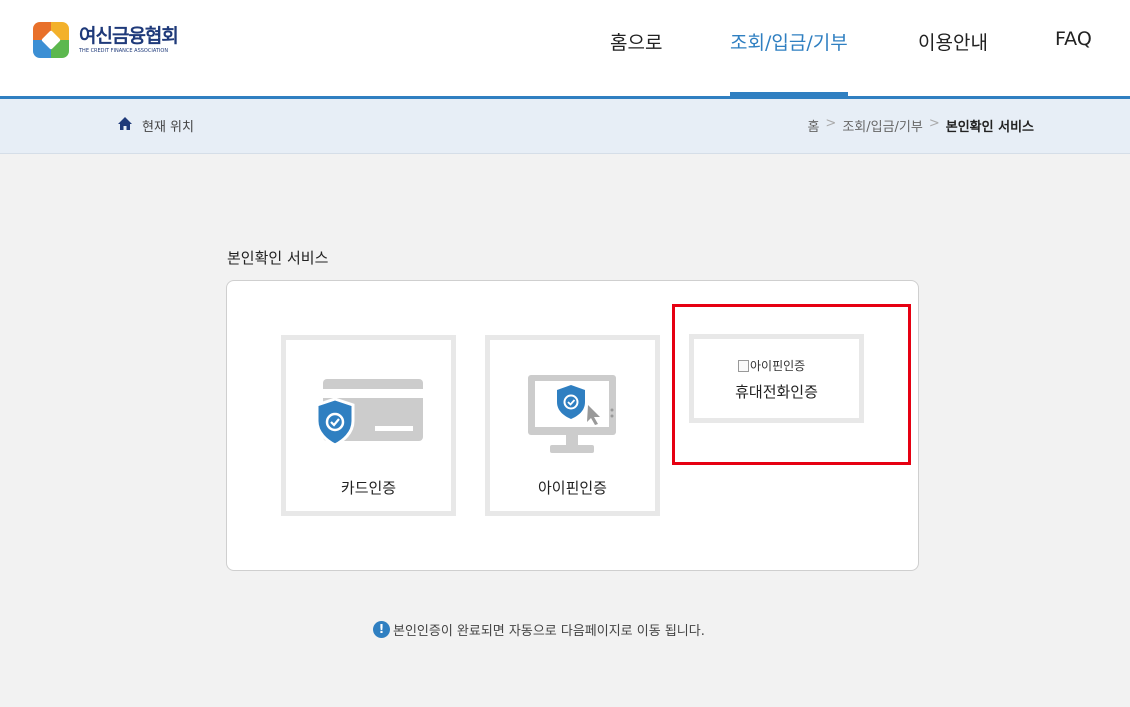 The height and width of the screenshot is (707, 1130). Describe the element at coordinates (168, 127) in the screenshot. I see `breadcrumb-location-label: 현재 위치` at that location.